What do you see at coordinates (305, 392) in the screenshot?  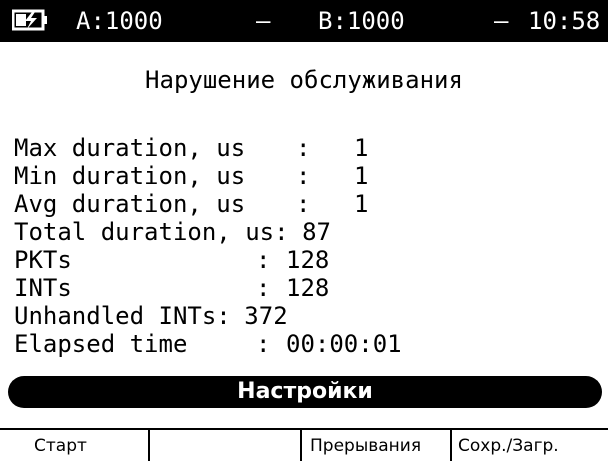 I see `settings-button: Настройки` at bounding box center [305, 392].